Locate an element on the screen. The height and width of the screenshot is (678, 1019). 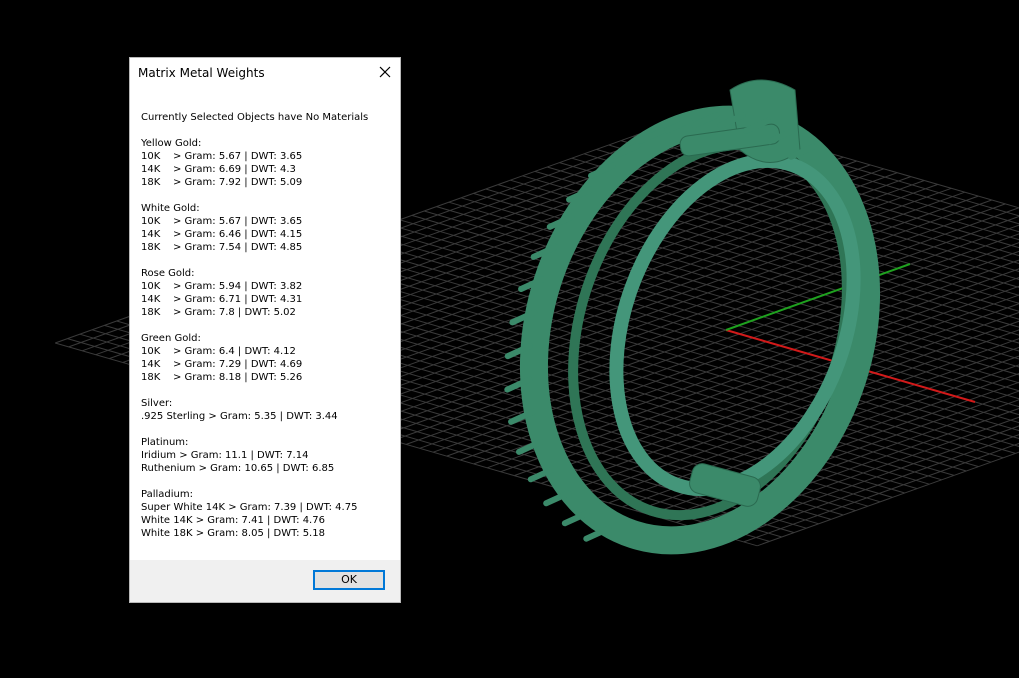
weight-row: Super White 14K > Gram: 7.39 | DWT: 4.75 is located at coordinates (268, 507).